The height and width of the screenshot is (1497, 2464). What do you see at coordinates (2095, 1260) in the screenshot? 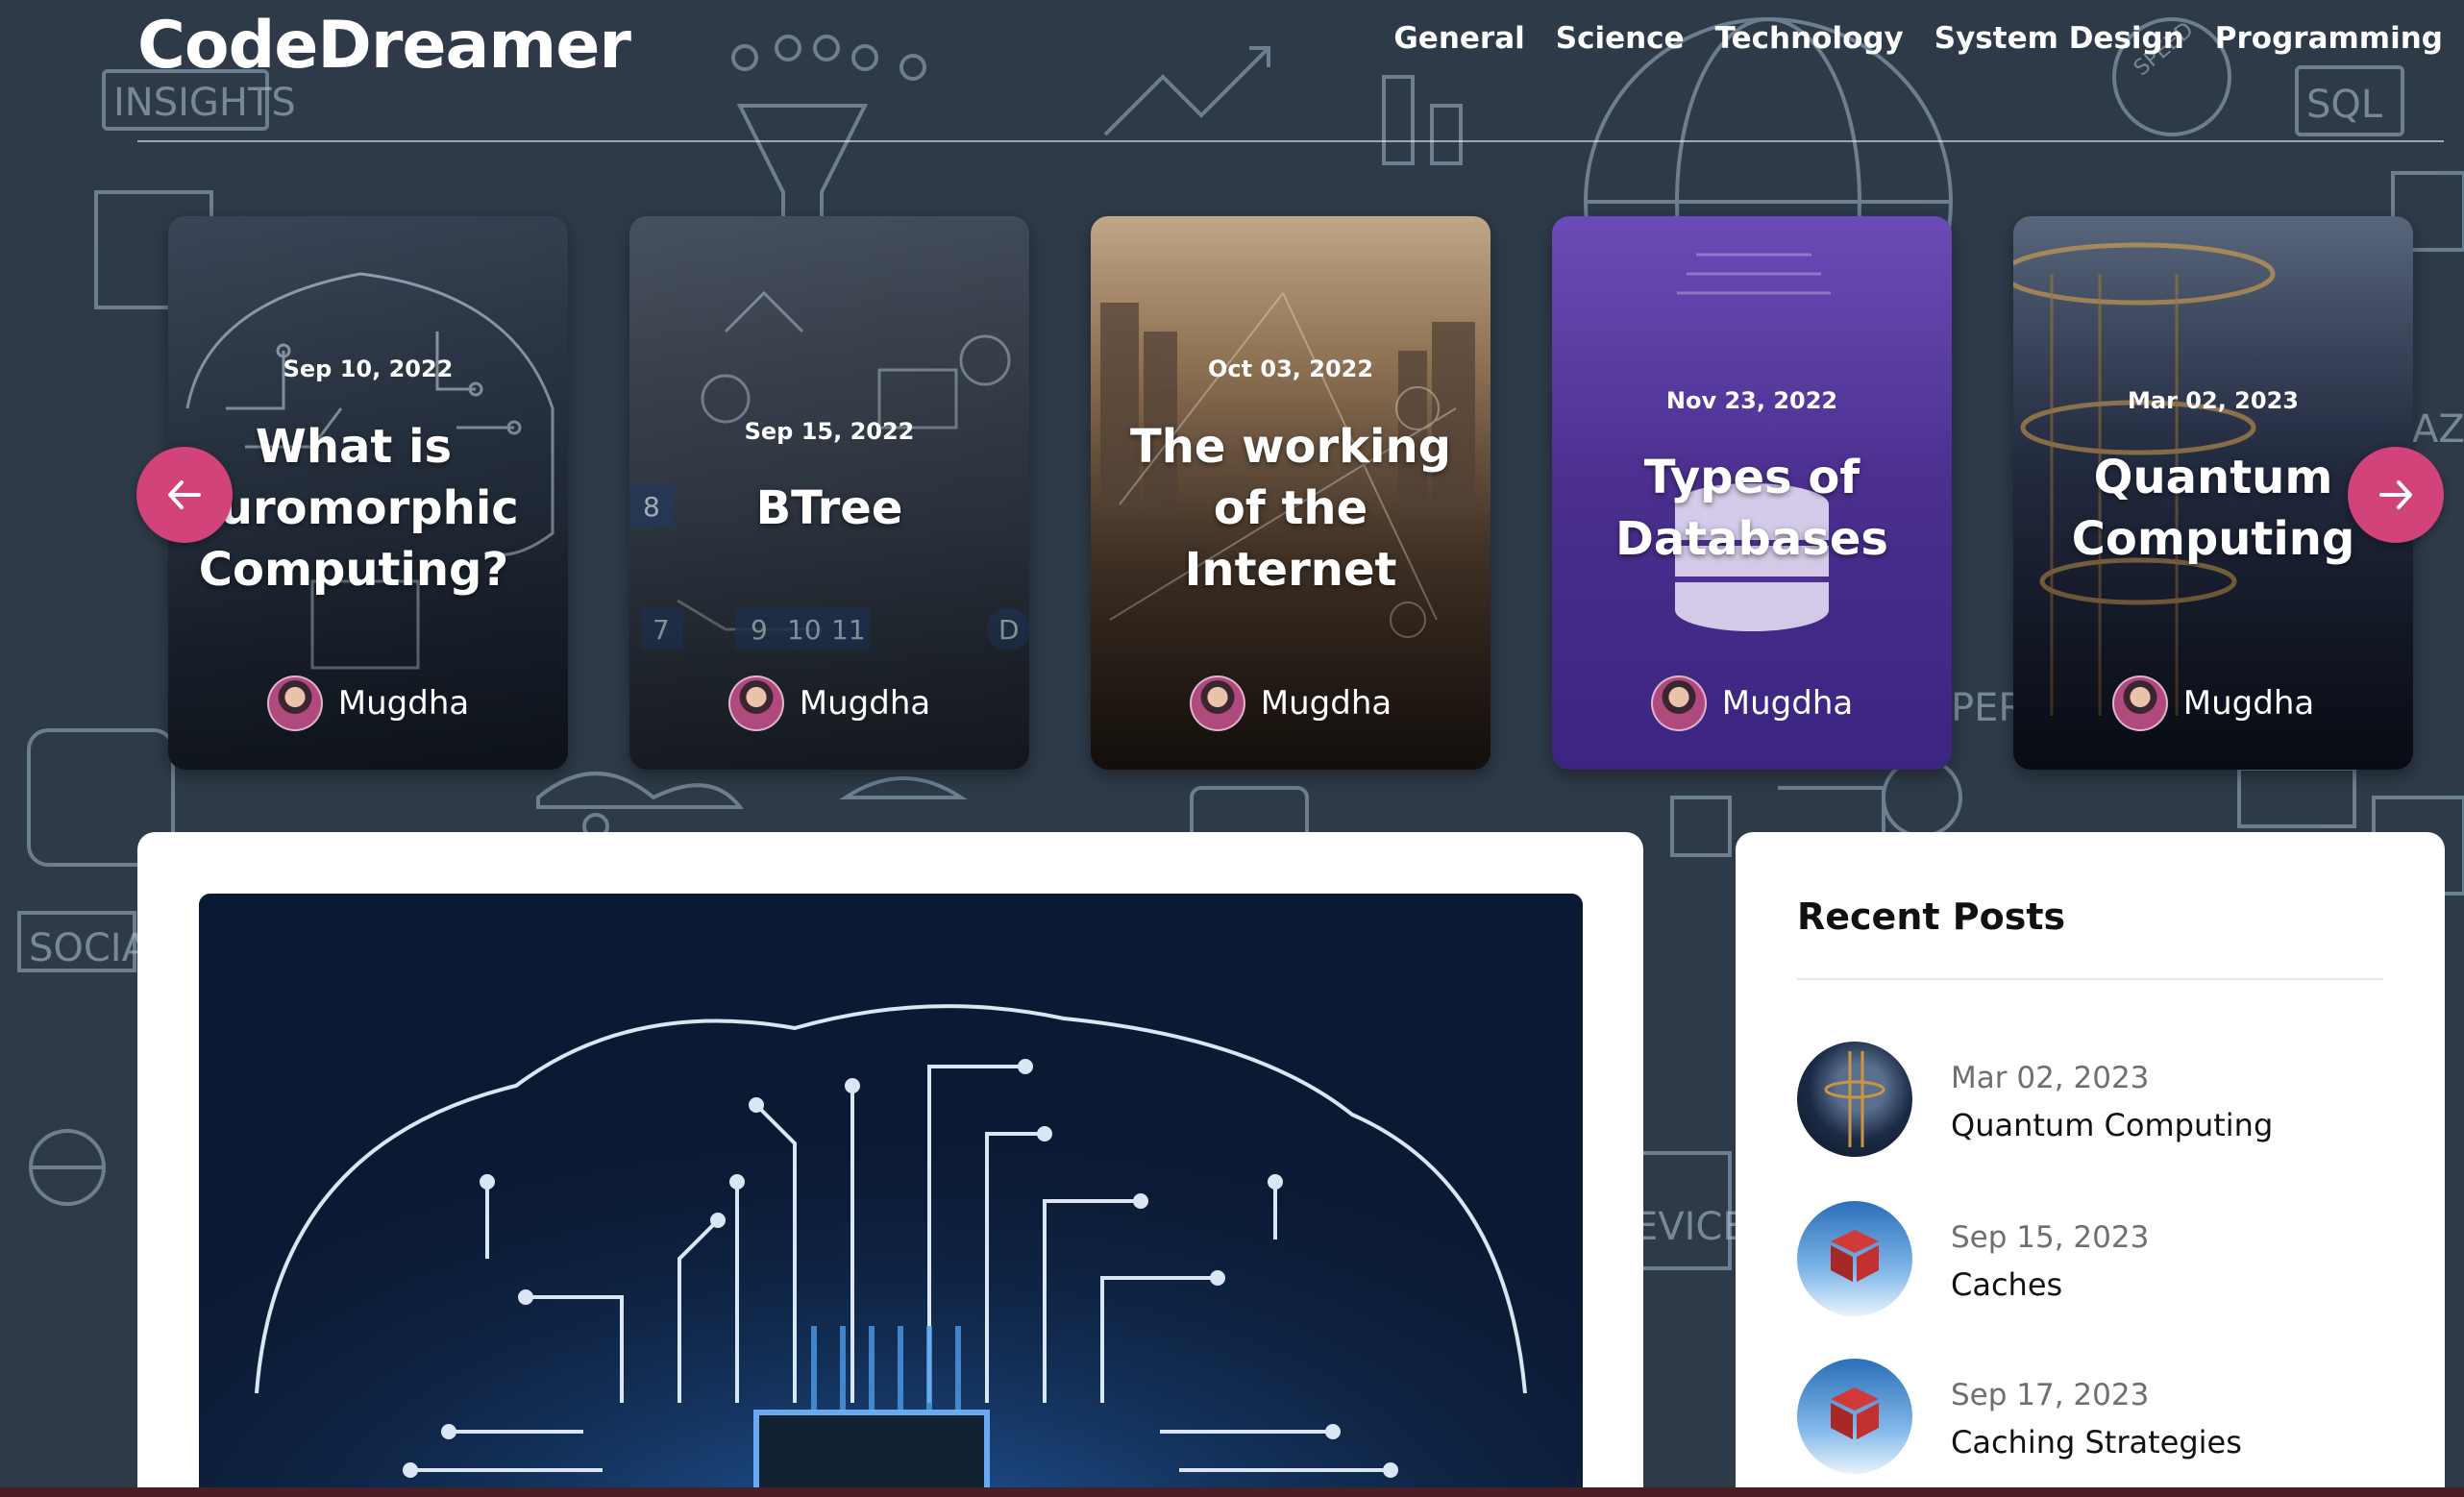
I see `recent-post-item: Sep 15, 2023 Caches` at bounding box center [2095, 1260].